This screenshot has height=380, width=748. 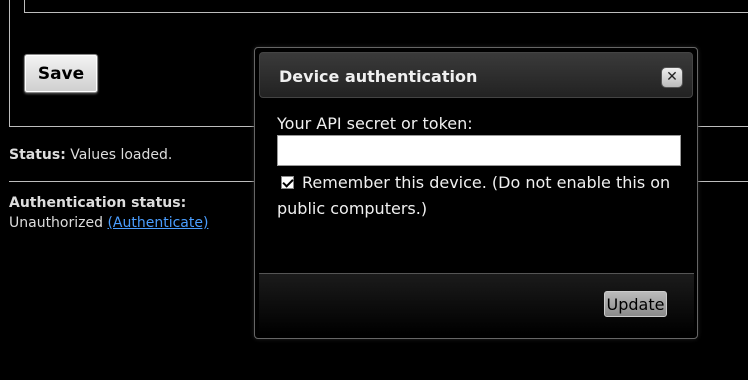 What do you see at coordinates (98, 203) in the screenshot?
I see `auth-status-label: Authentication status:` at bounding box center [98, 203].